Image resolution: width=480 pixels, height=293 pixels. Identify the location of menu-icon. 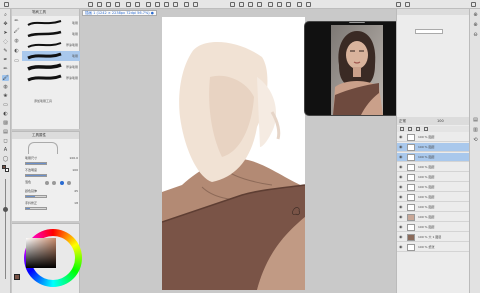
(6, 4).